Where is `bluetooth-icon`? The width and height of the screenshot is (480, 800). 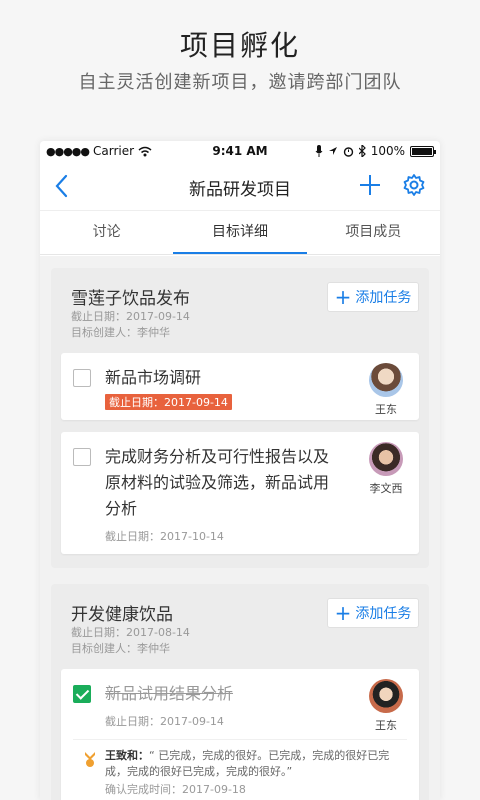
bluetooth-icon is located at coordinates (362, 151).